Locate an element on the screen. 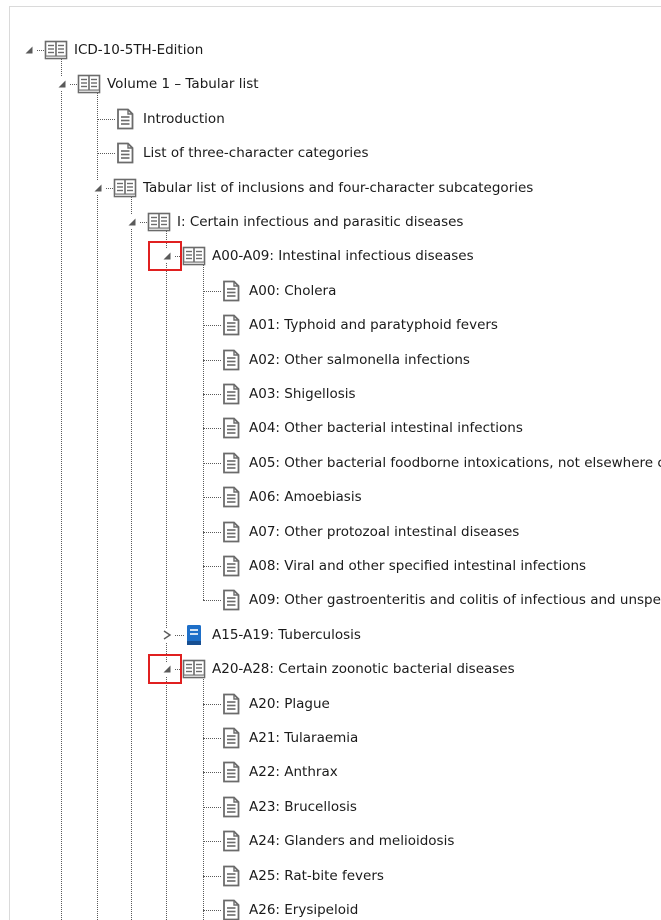  tree-node: A07: Other protozoal intestinal diseases is located at coordinates (369, 532).